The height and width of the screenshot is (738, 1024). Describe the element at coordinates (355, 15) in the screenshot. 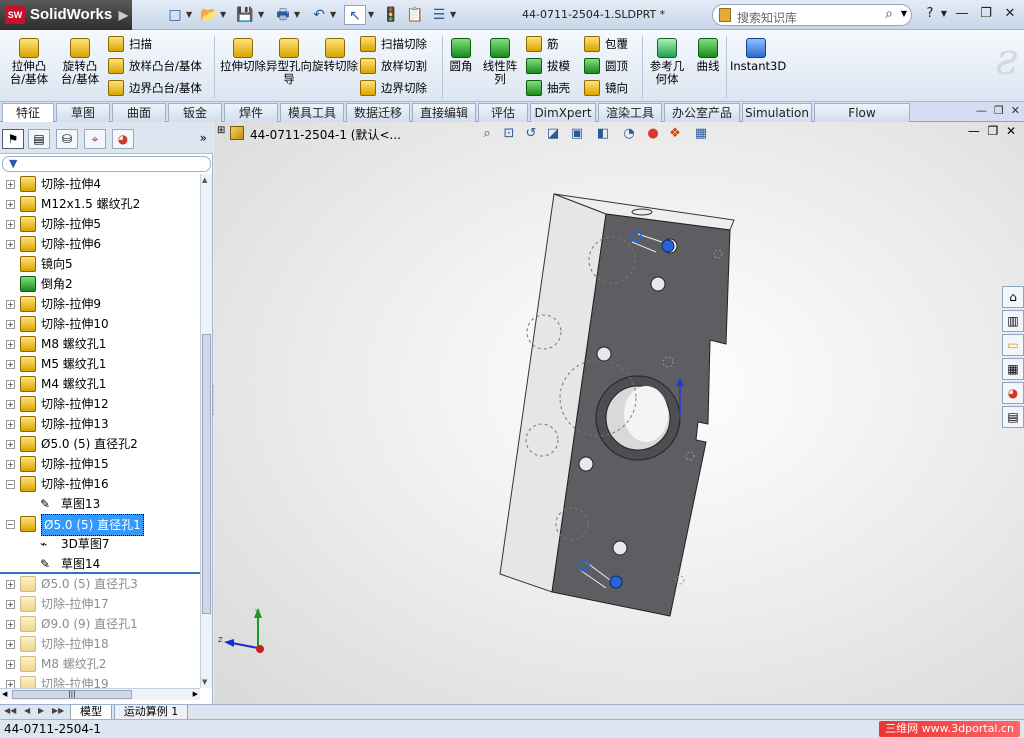

I see `select-pointer-icon: ↖` at that location.